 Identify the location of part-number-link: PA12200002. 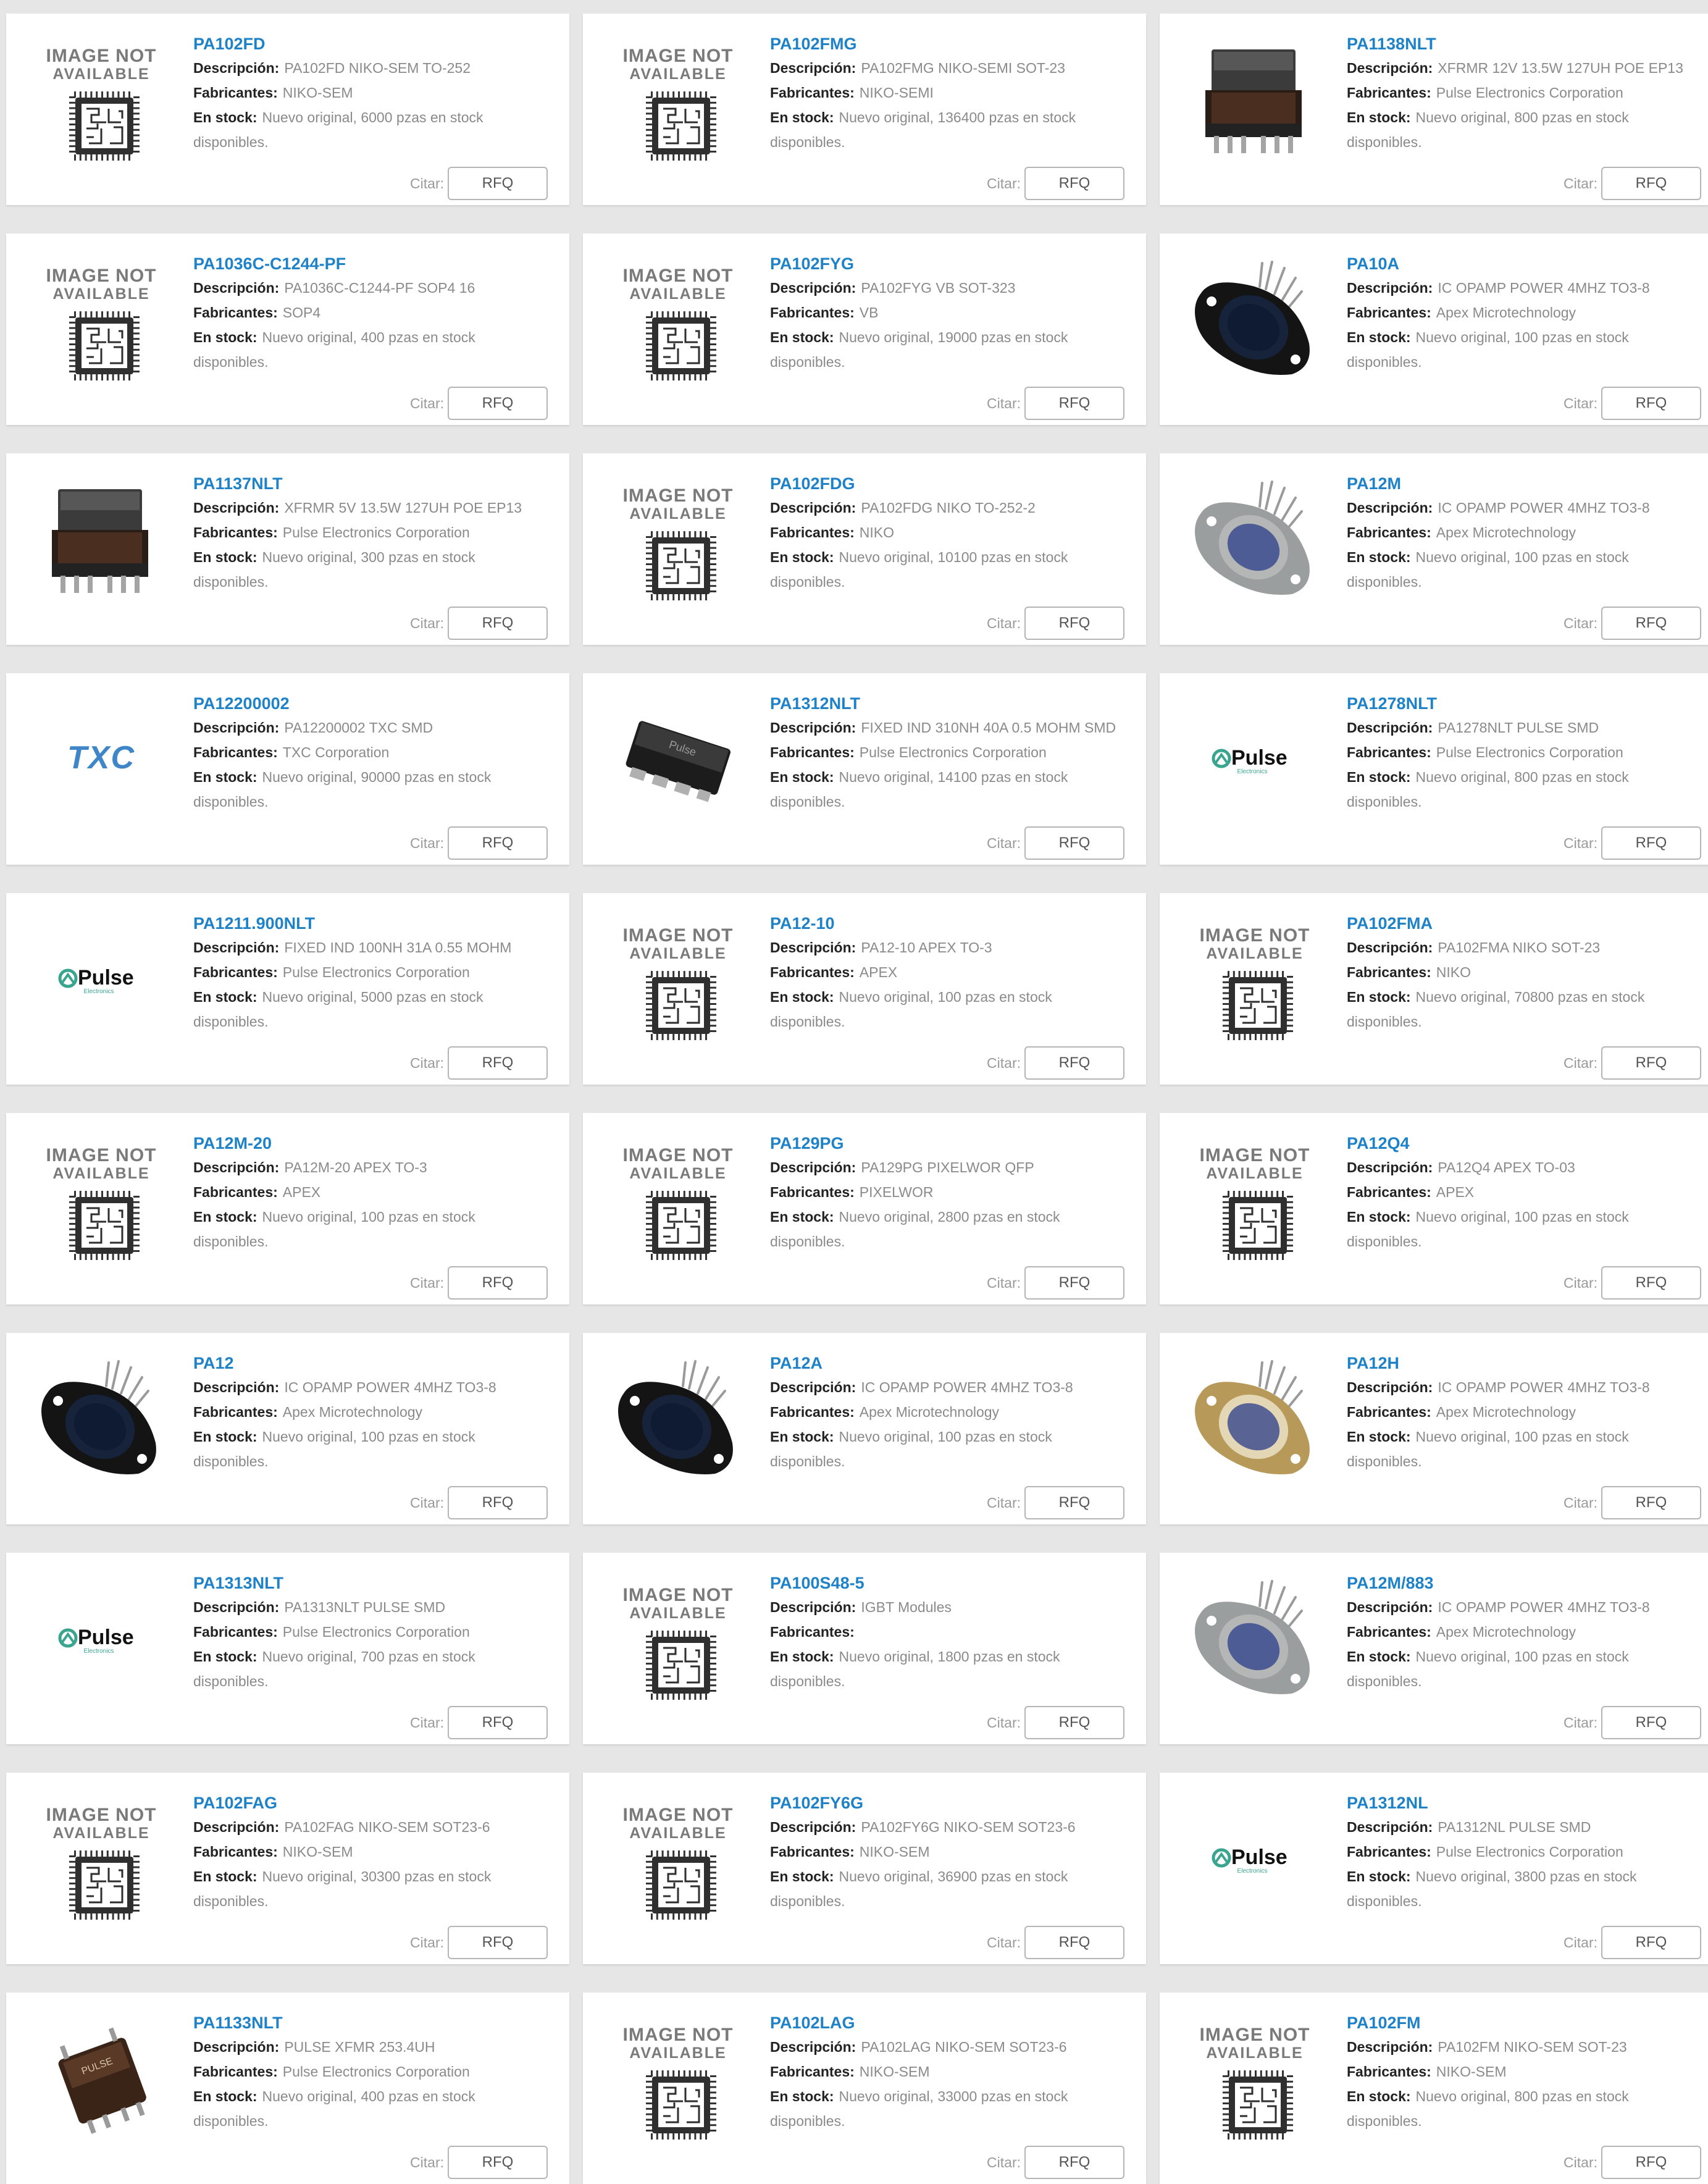
(241, 703).